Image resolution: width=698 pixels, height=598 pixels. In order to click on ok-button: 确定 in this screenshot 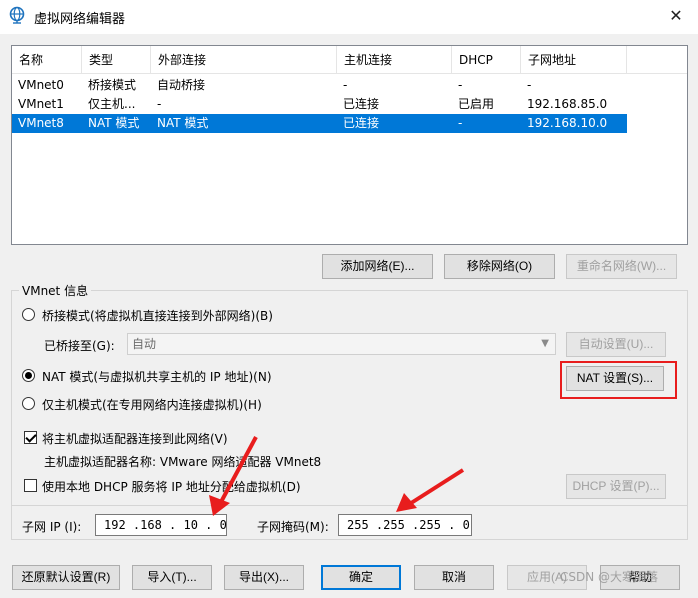, I will do `click(361, 577)`.